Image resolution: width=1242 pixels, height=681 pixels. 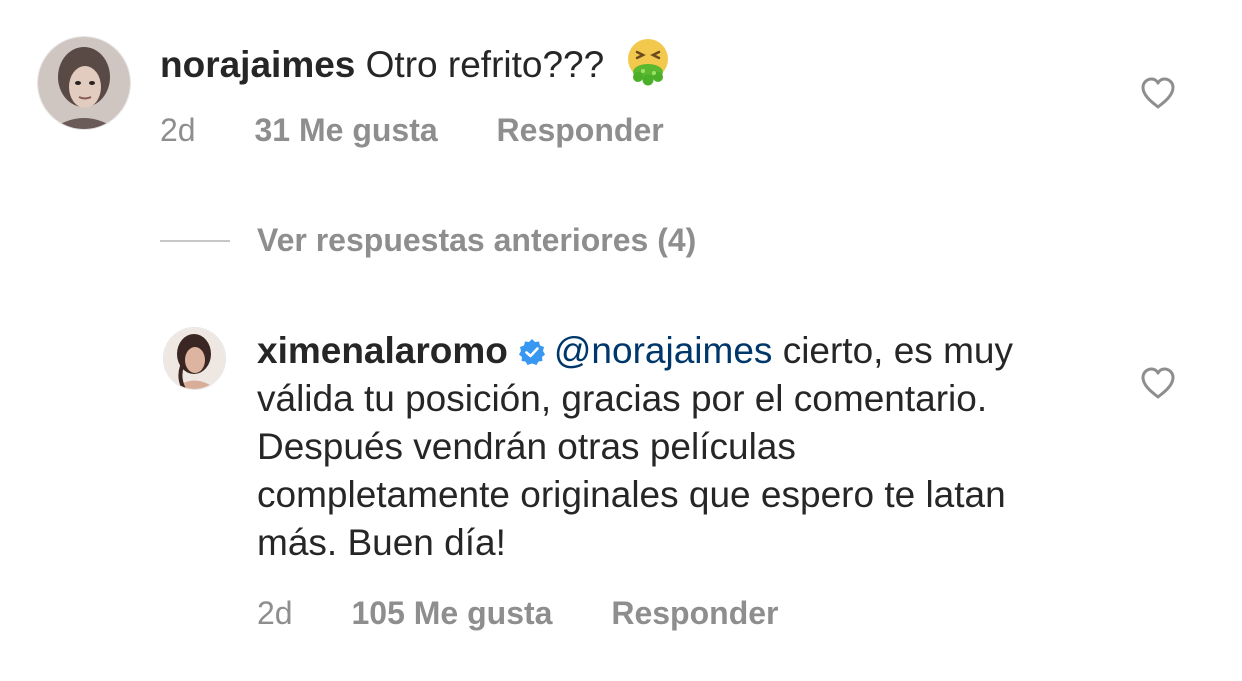 I want to click on nauseated-face-emoji-icon, so click(x=648, y=61).